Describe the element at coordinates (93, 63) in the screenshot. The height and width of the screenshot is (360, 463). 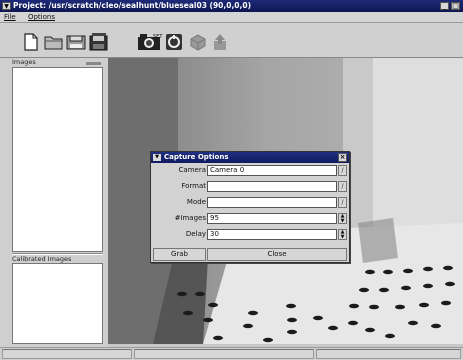
I see `panel-grip` at that location.